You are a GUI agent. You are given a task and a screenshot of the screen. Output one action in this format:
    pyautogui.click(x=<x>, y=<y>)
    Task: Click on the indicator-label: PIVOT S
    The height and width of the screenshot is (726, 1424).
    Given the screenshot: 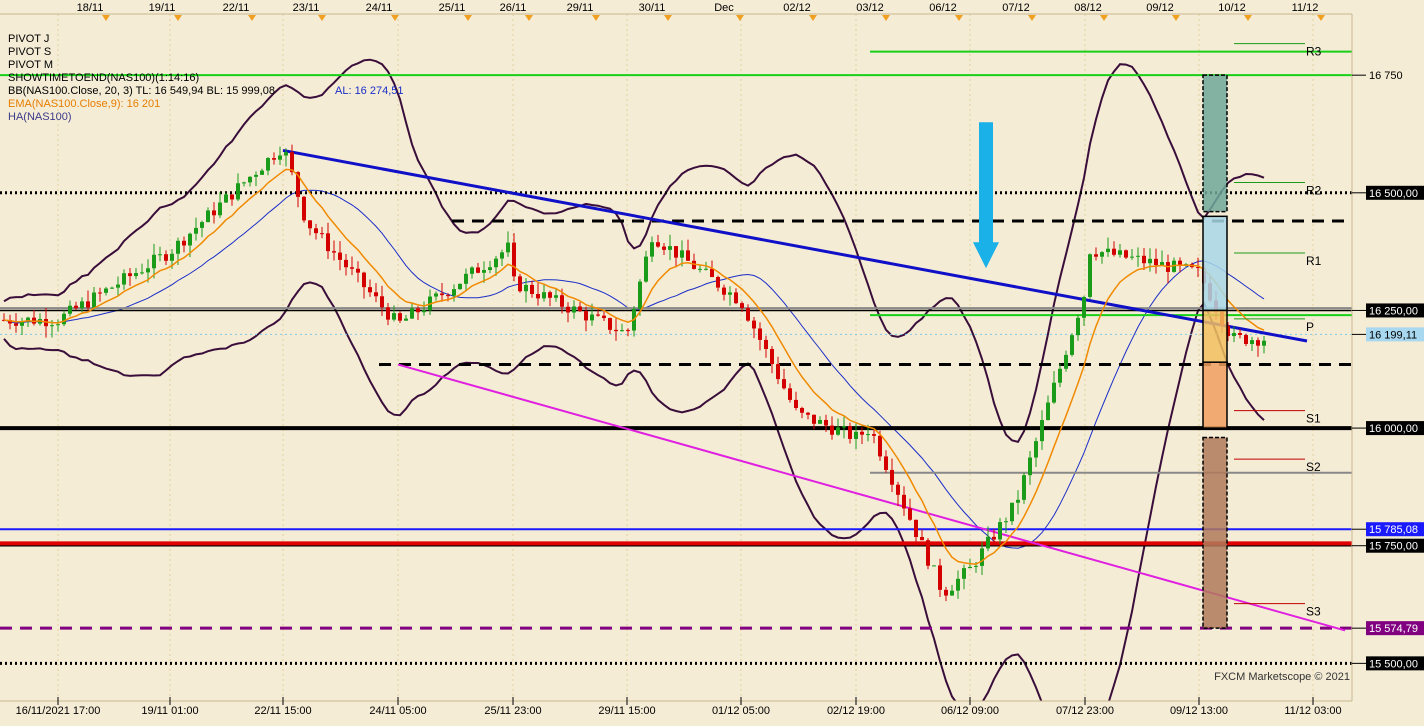 What is the action you would take?
    pyautogui.click(x=29, y=52)
    